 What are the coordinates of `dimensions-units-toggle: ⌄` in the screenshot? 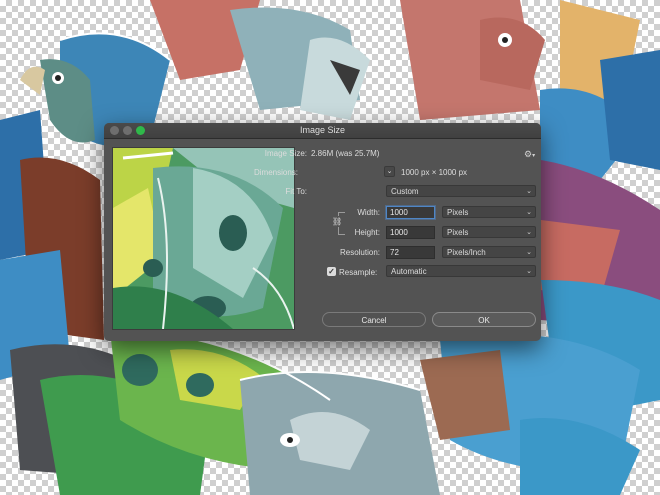 It's located at (389, 171).